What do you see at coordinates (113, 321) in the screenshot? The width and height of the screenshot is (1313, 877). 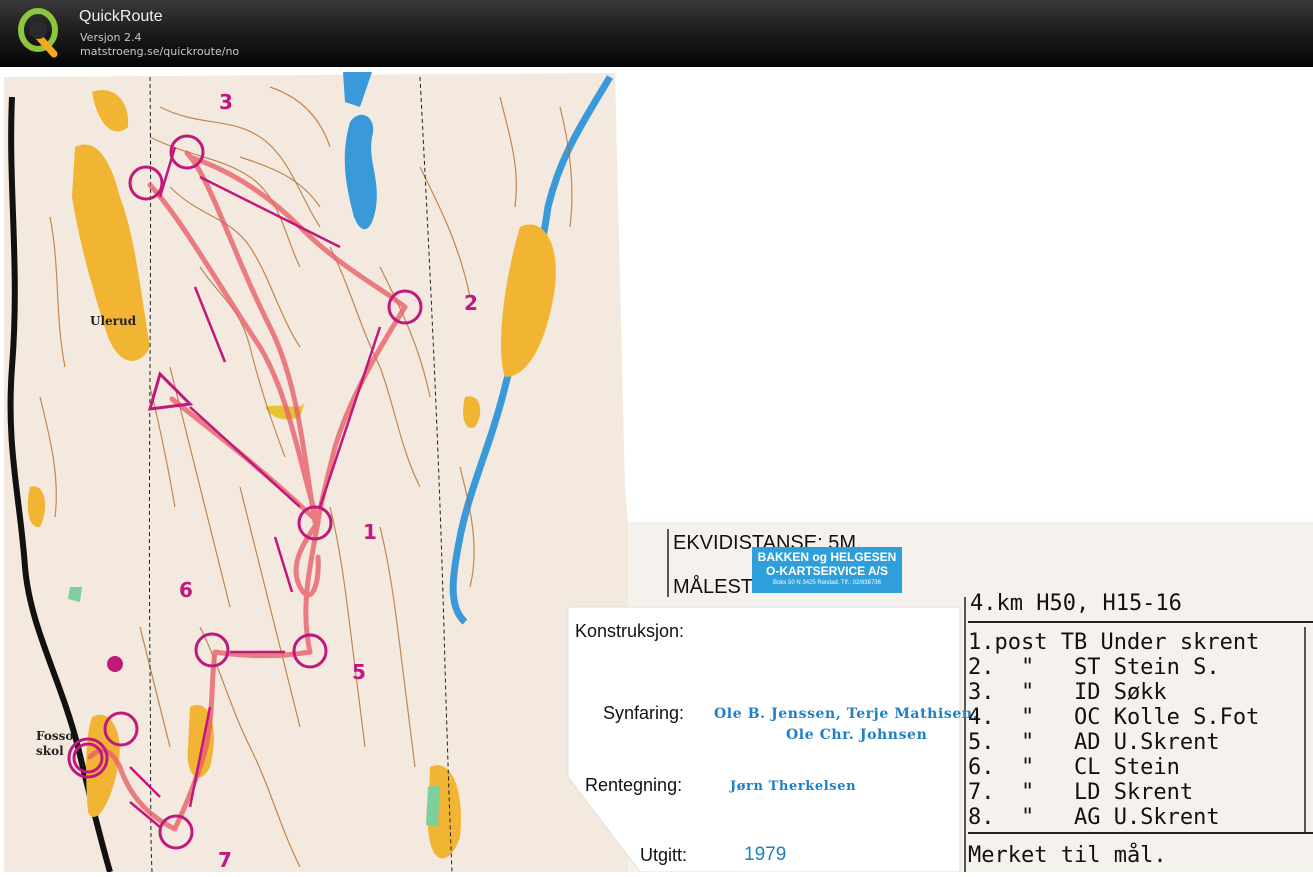 I see `place-name-ulerud: Ulerud` at bounding box center [113, 321].